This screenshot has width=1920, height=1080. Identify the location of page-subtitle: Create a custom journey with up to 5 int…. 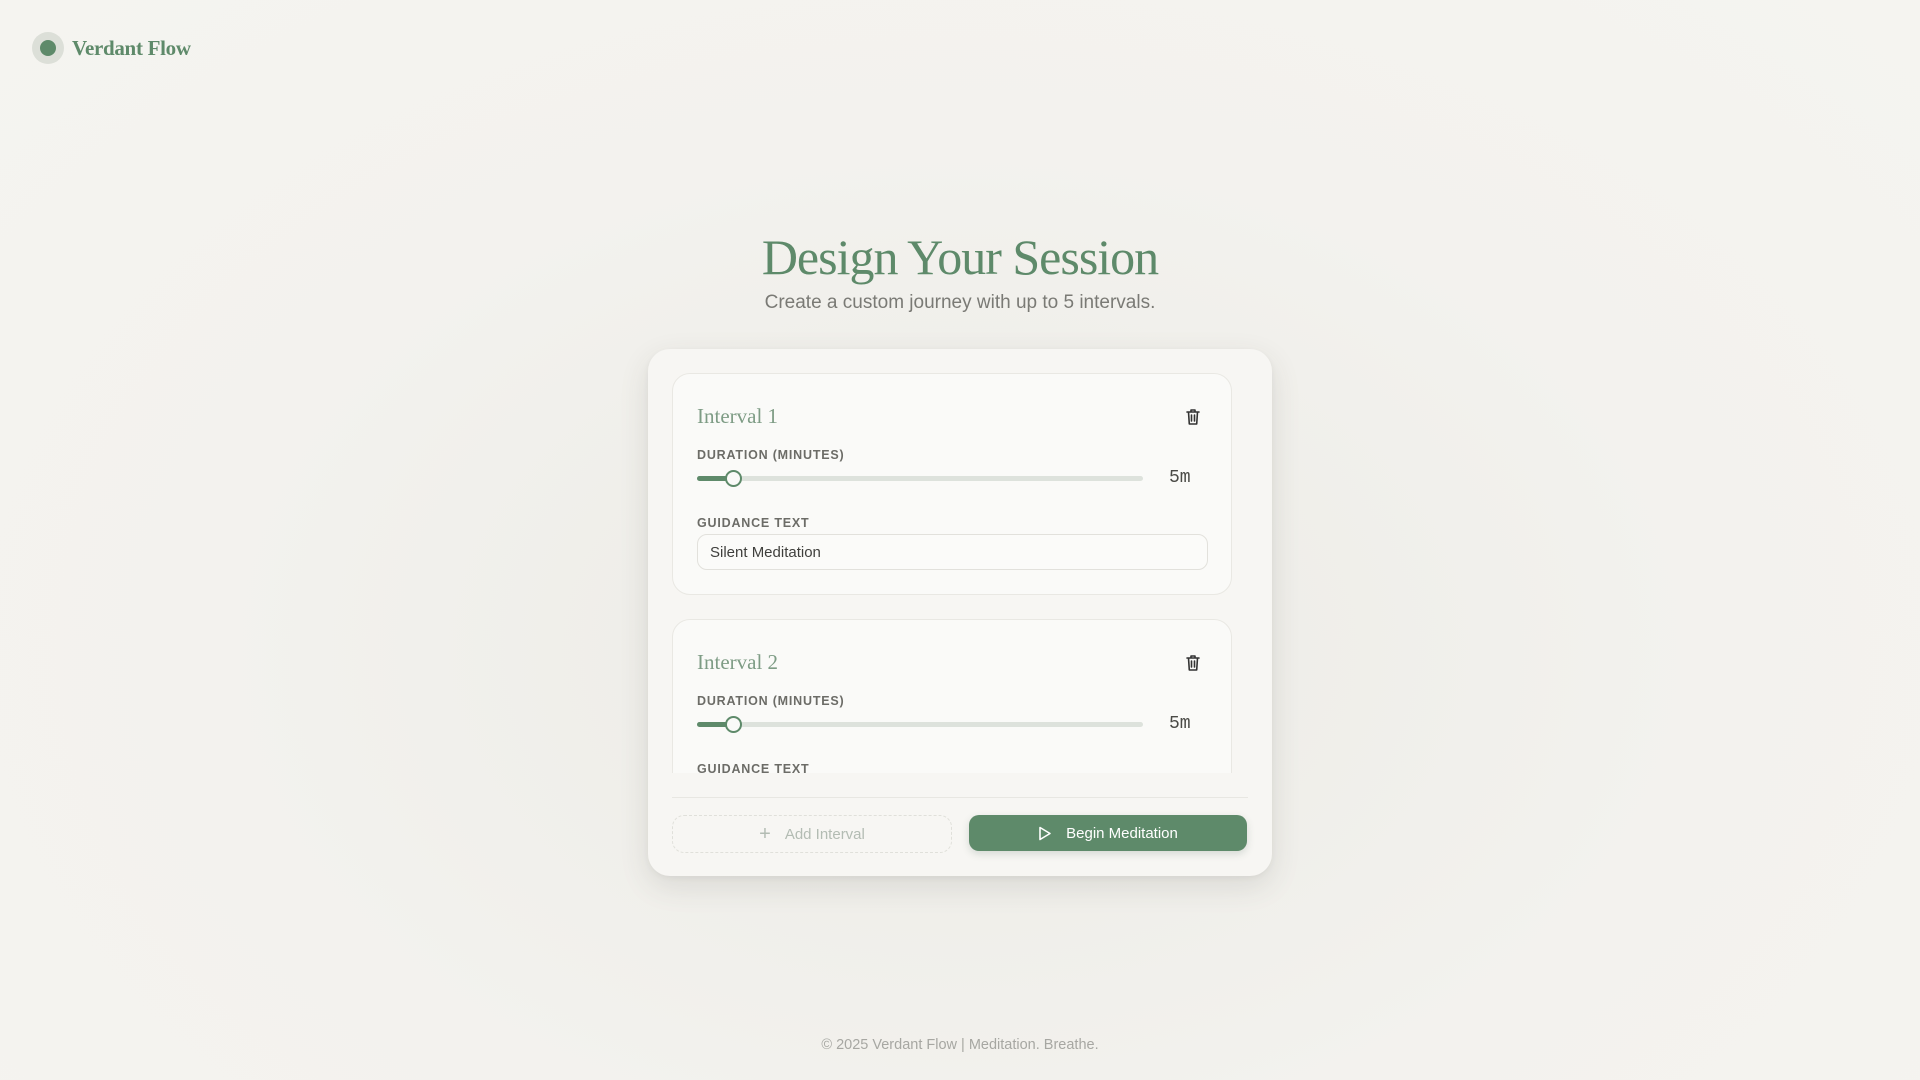
(960, 302).